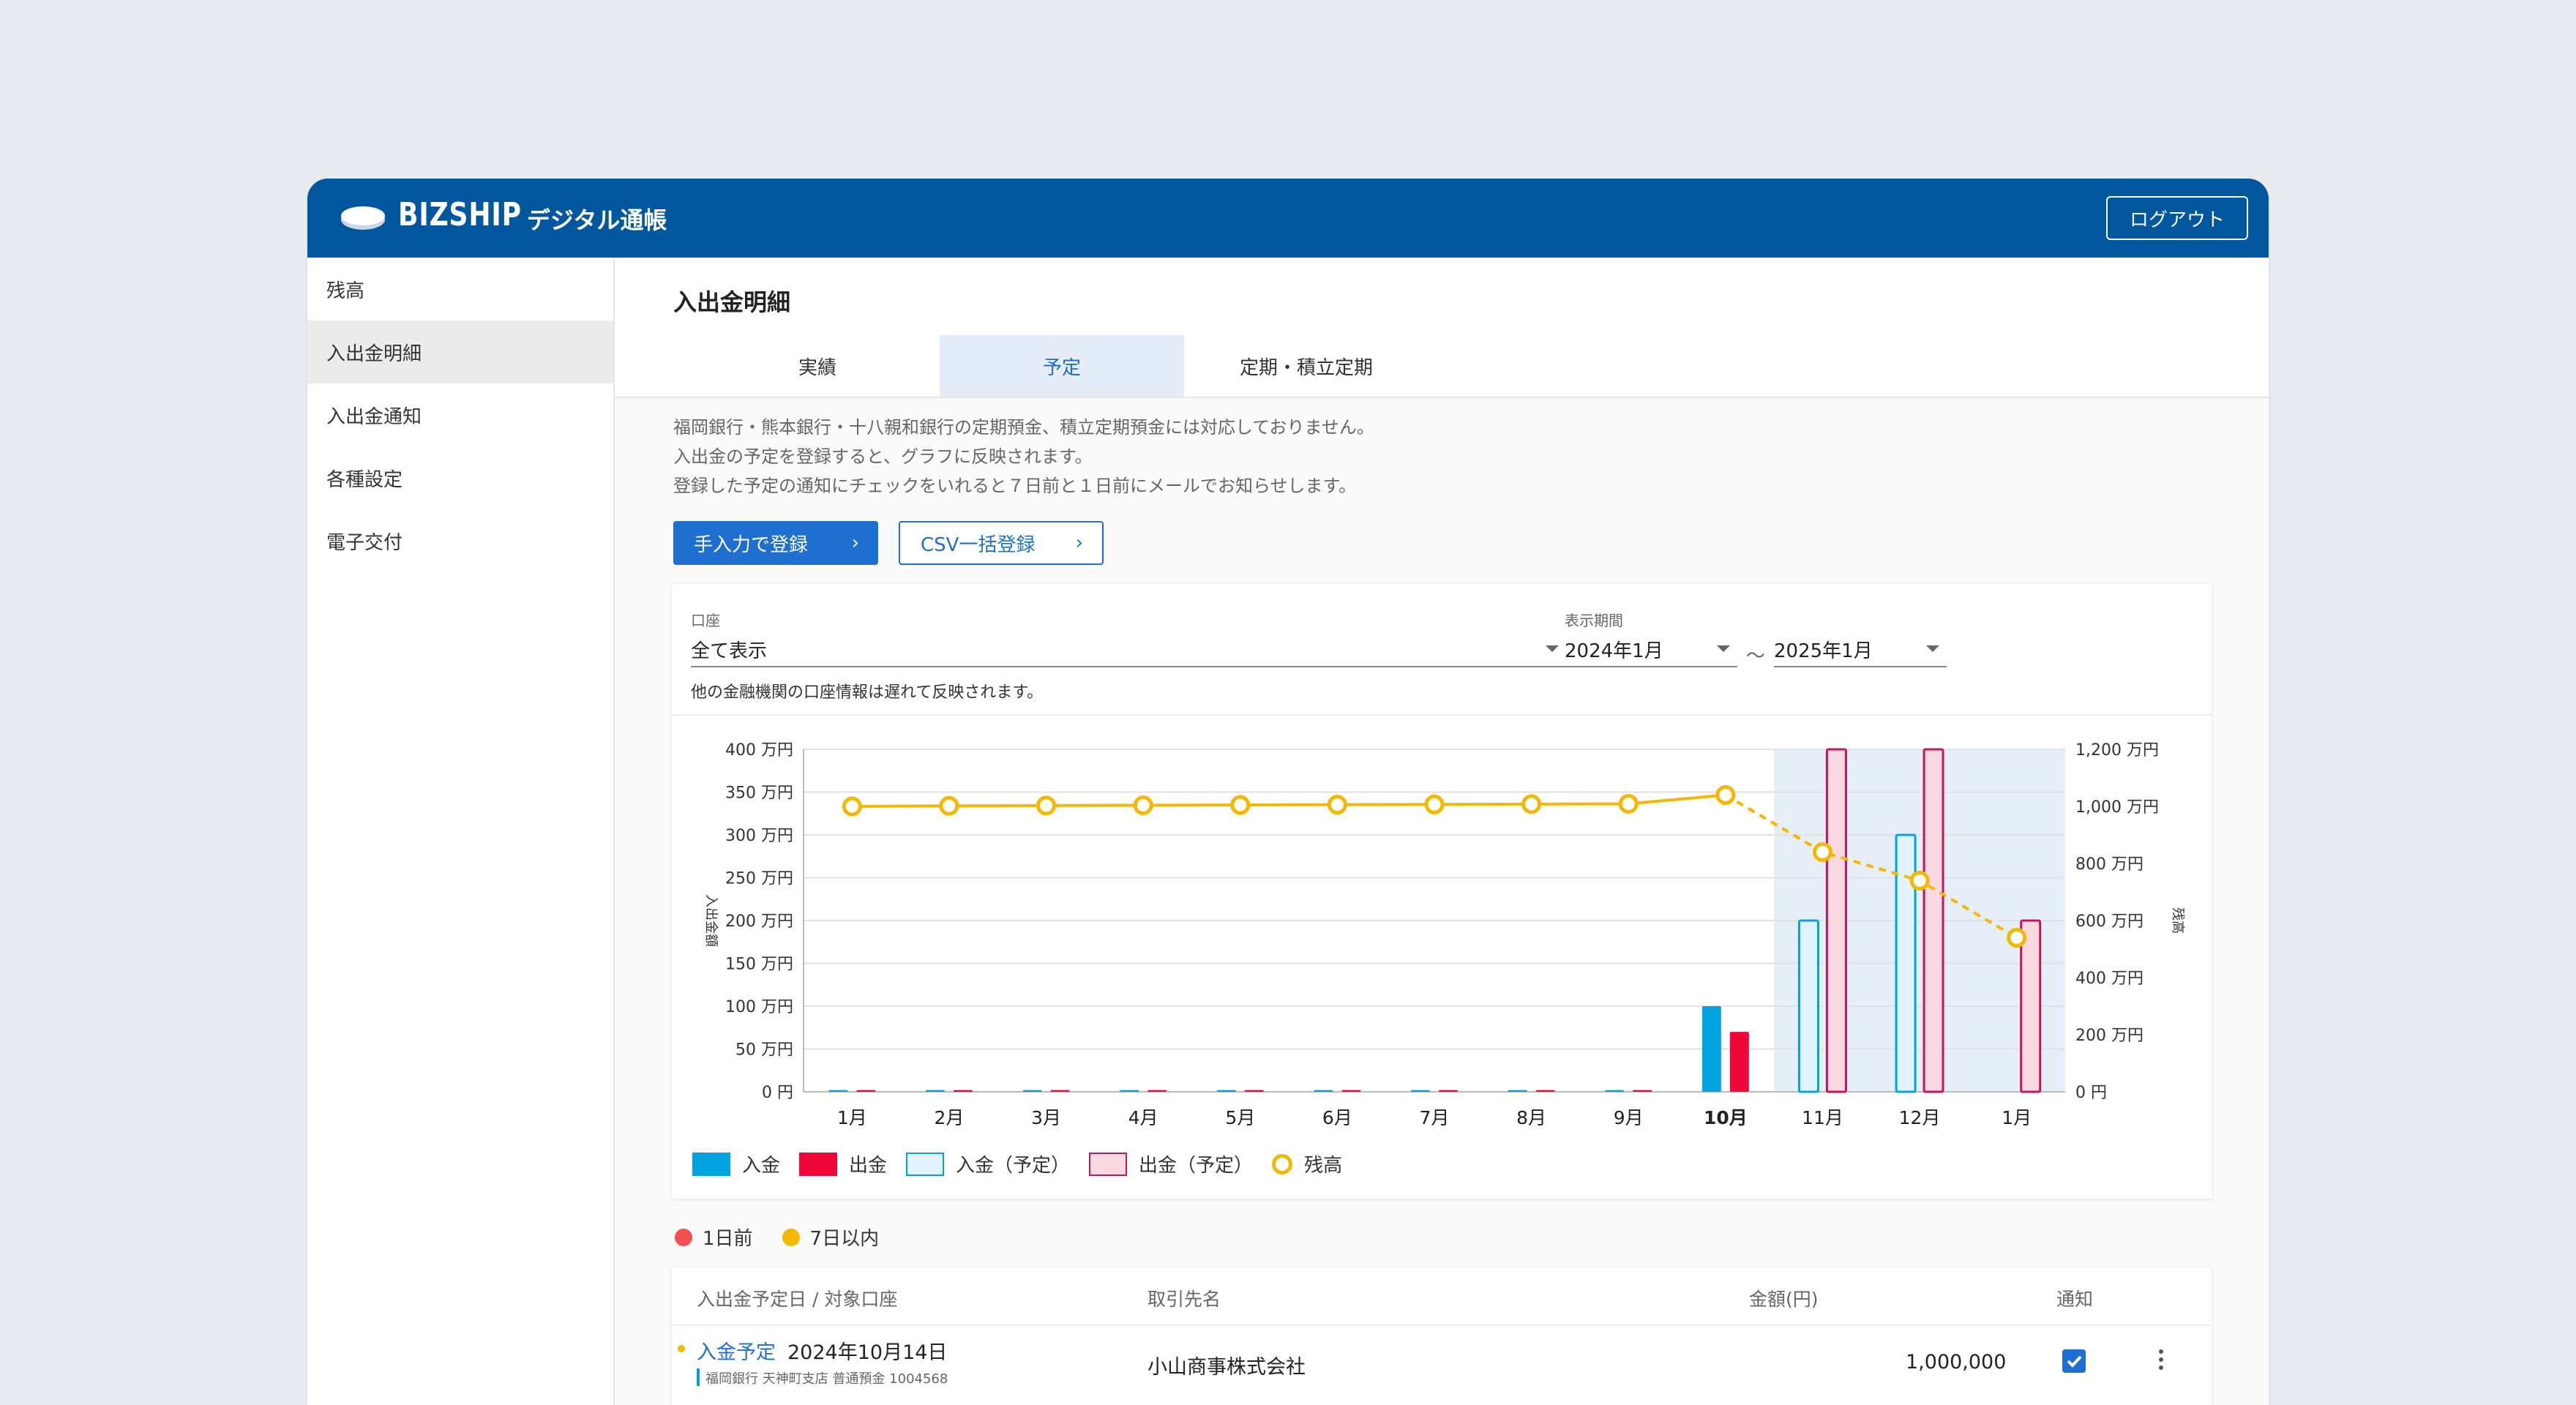 Image resolution: width=2576 pixels, height=1405 pixels. I want to click on column-header: 通知, so click(2075, 1299).